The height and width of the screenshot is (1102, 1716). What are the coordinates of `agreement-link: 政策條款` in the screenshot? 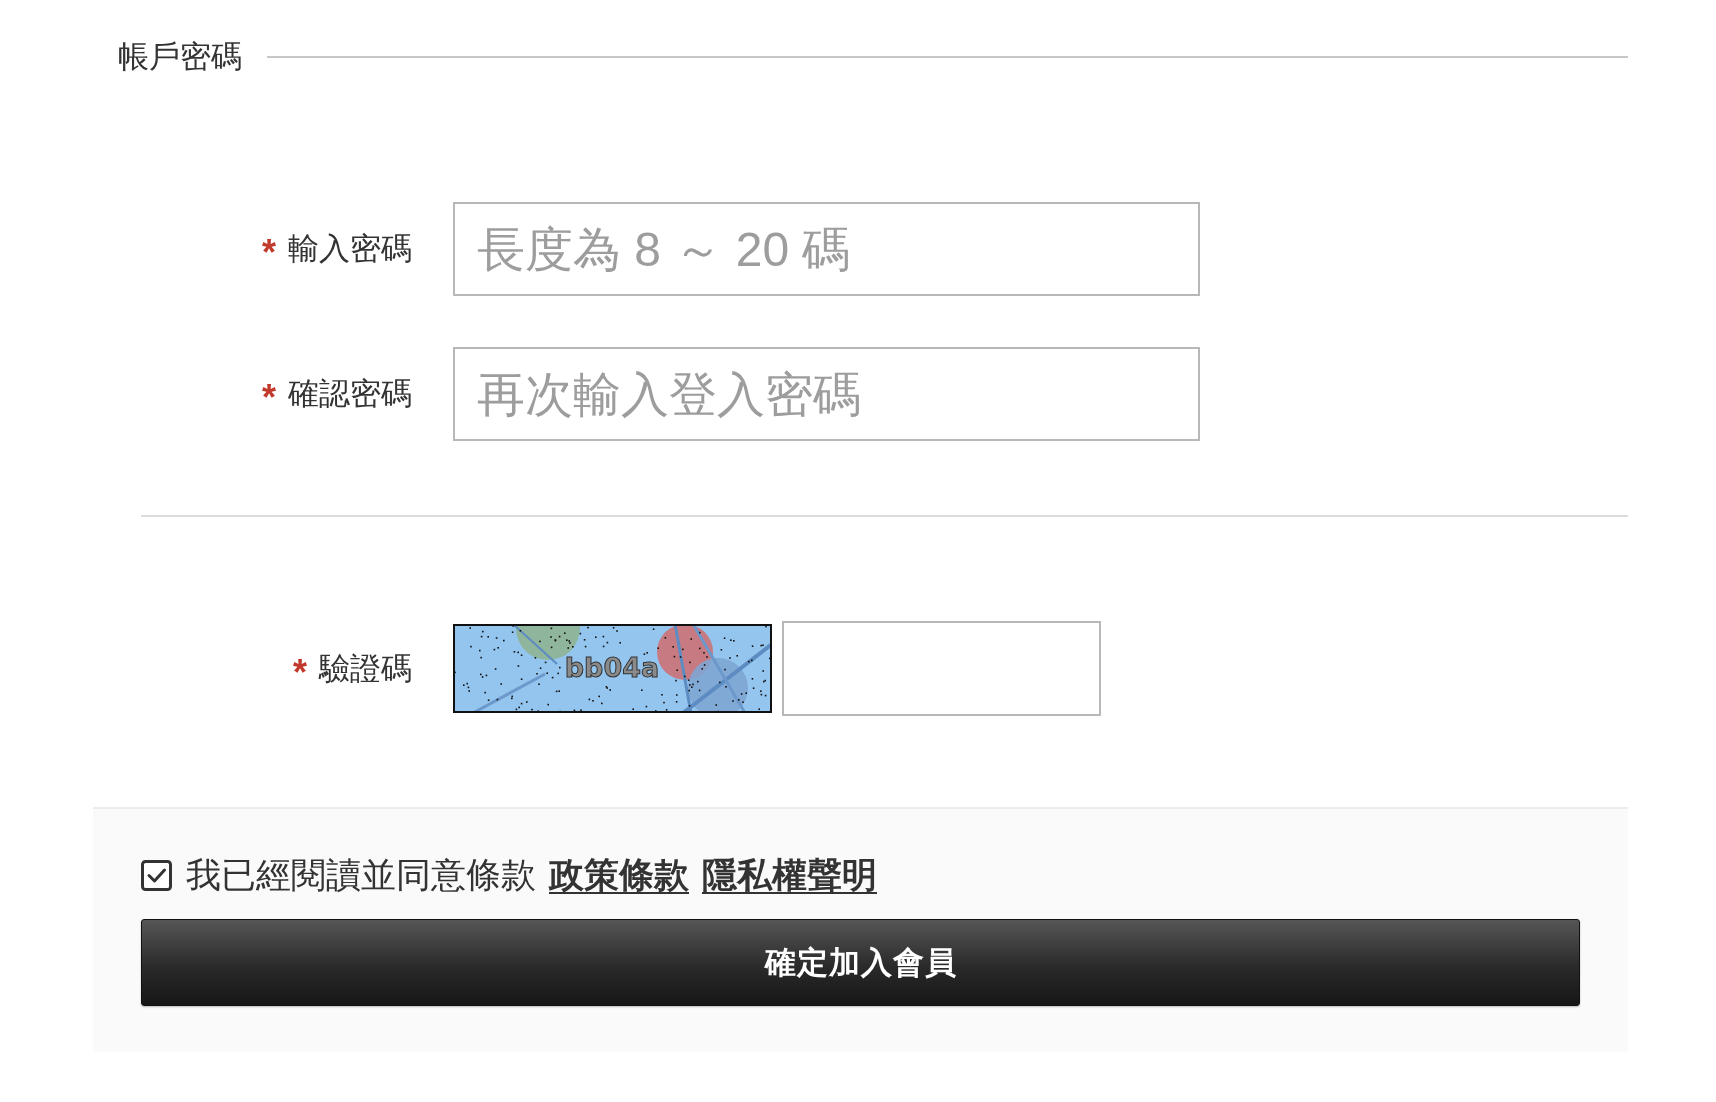 It's located at (619, 875).